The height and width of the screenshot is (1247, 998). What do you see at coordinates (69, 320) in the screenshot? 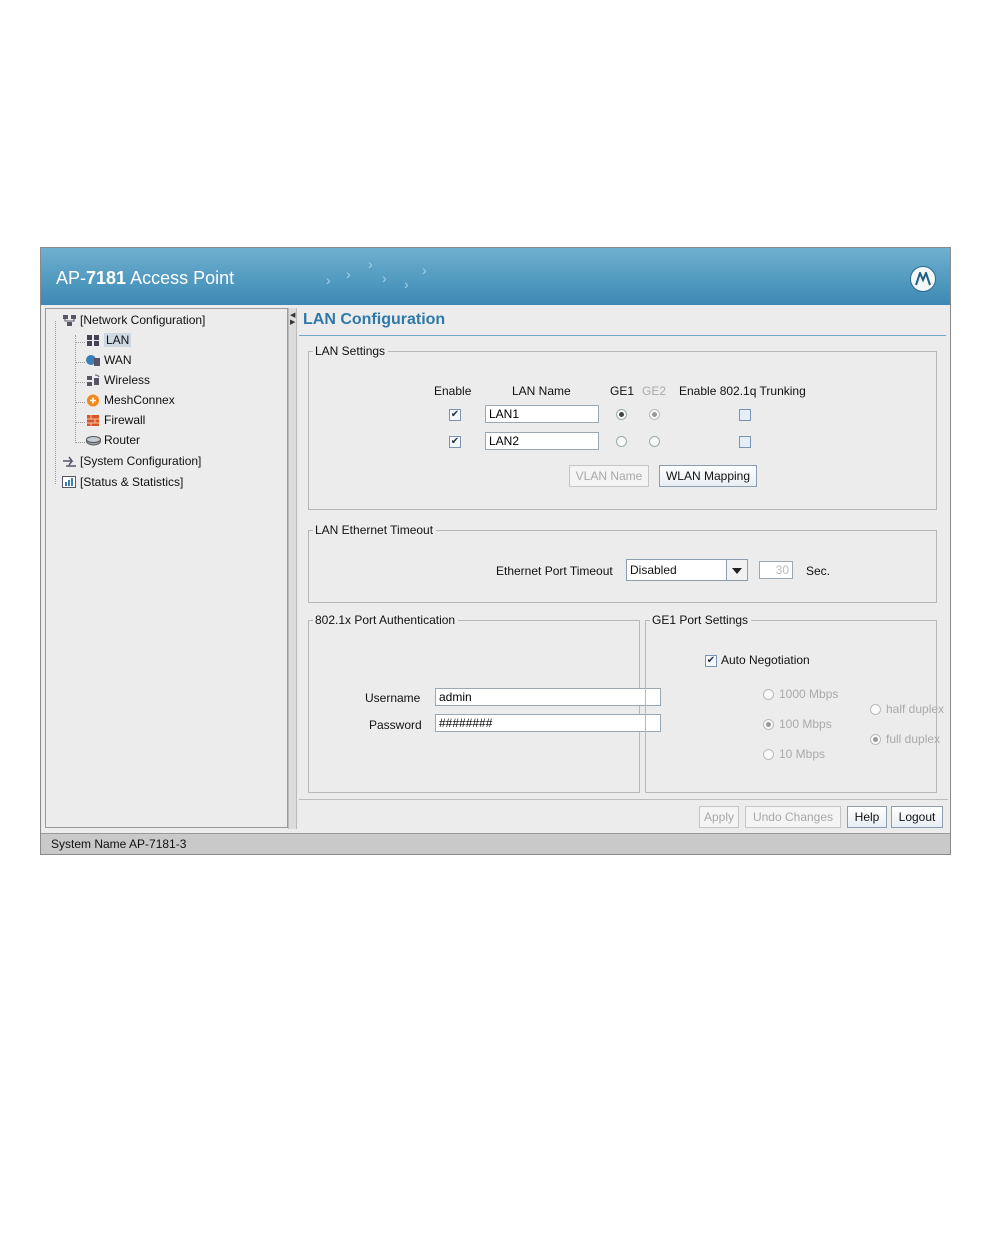
I see `network-config-icon` at bounding box center [69, 320].